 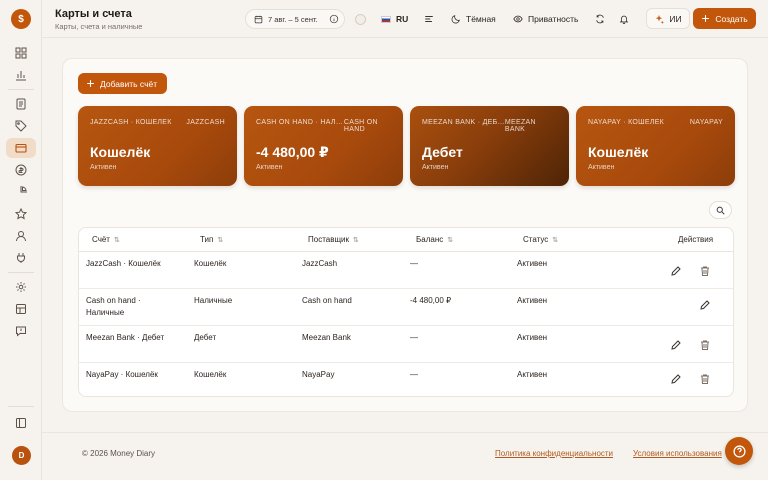 I want to click on tag-icon, so click(x=21, y=126).